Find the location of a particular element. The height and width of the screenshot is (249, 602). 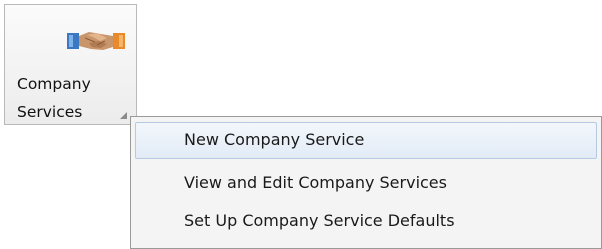

menu-item-view-edit-company-services: View and Edit Company Services is located at coordinates (366, 183).